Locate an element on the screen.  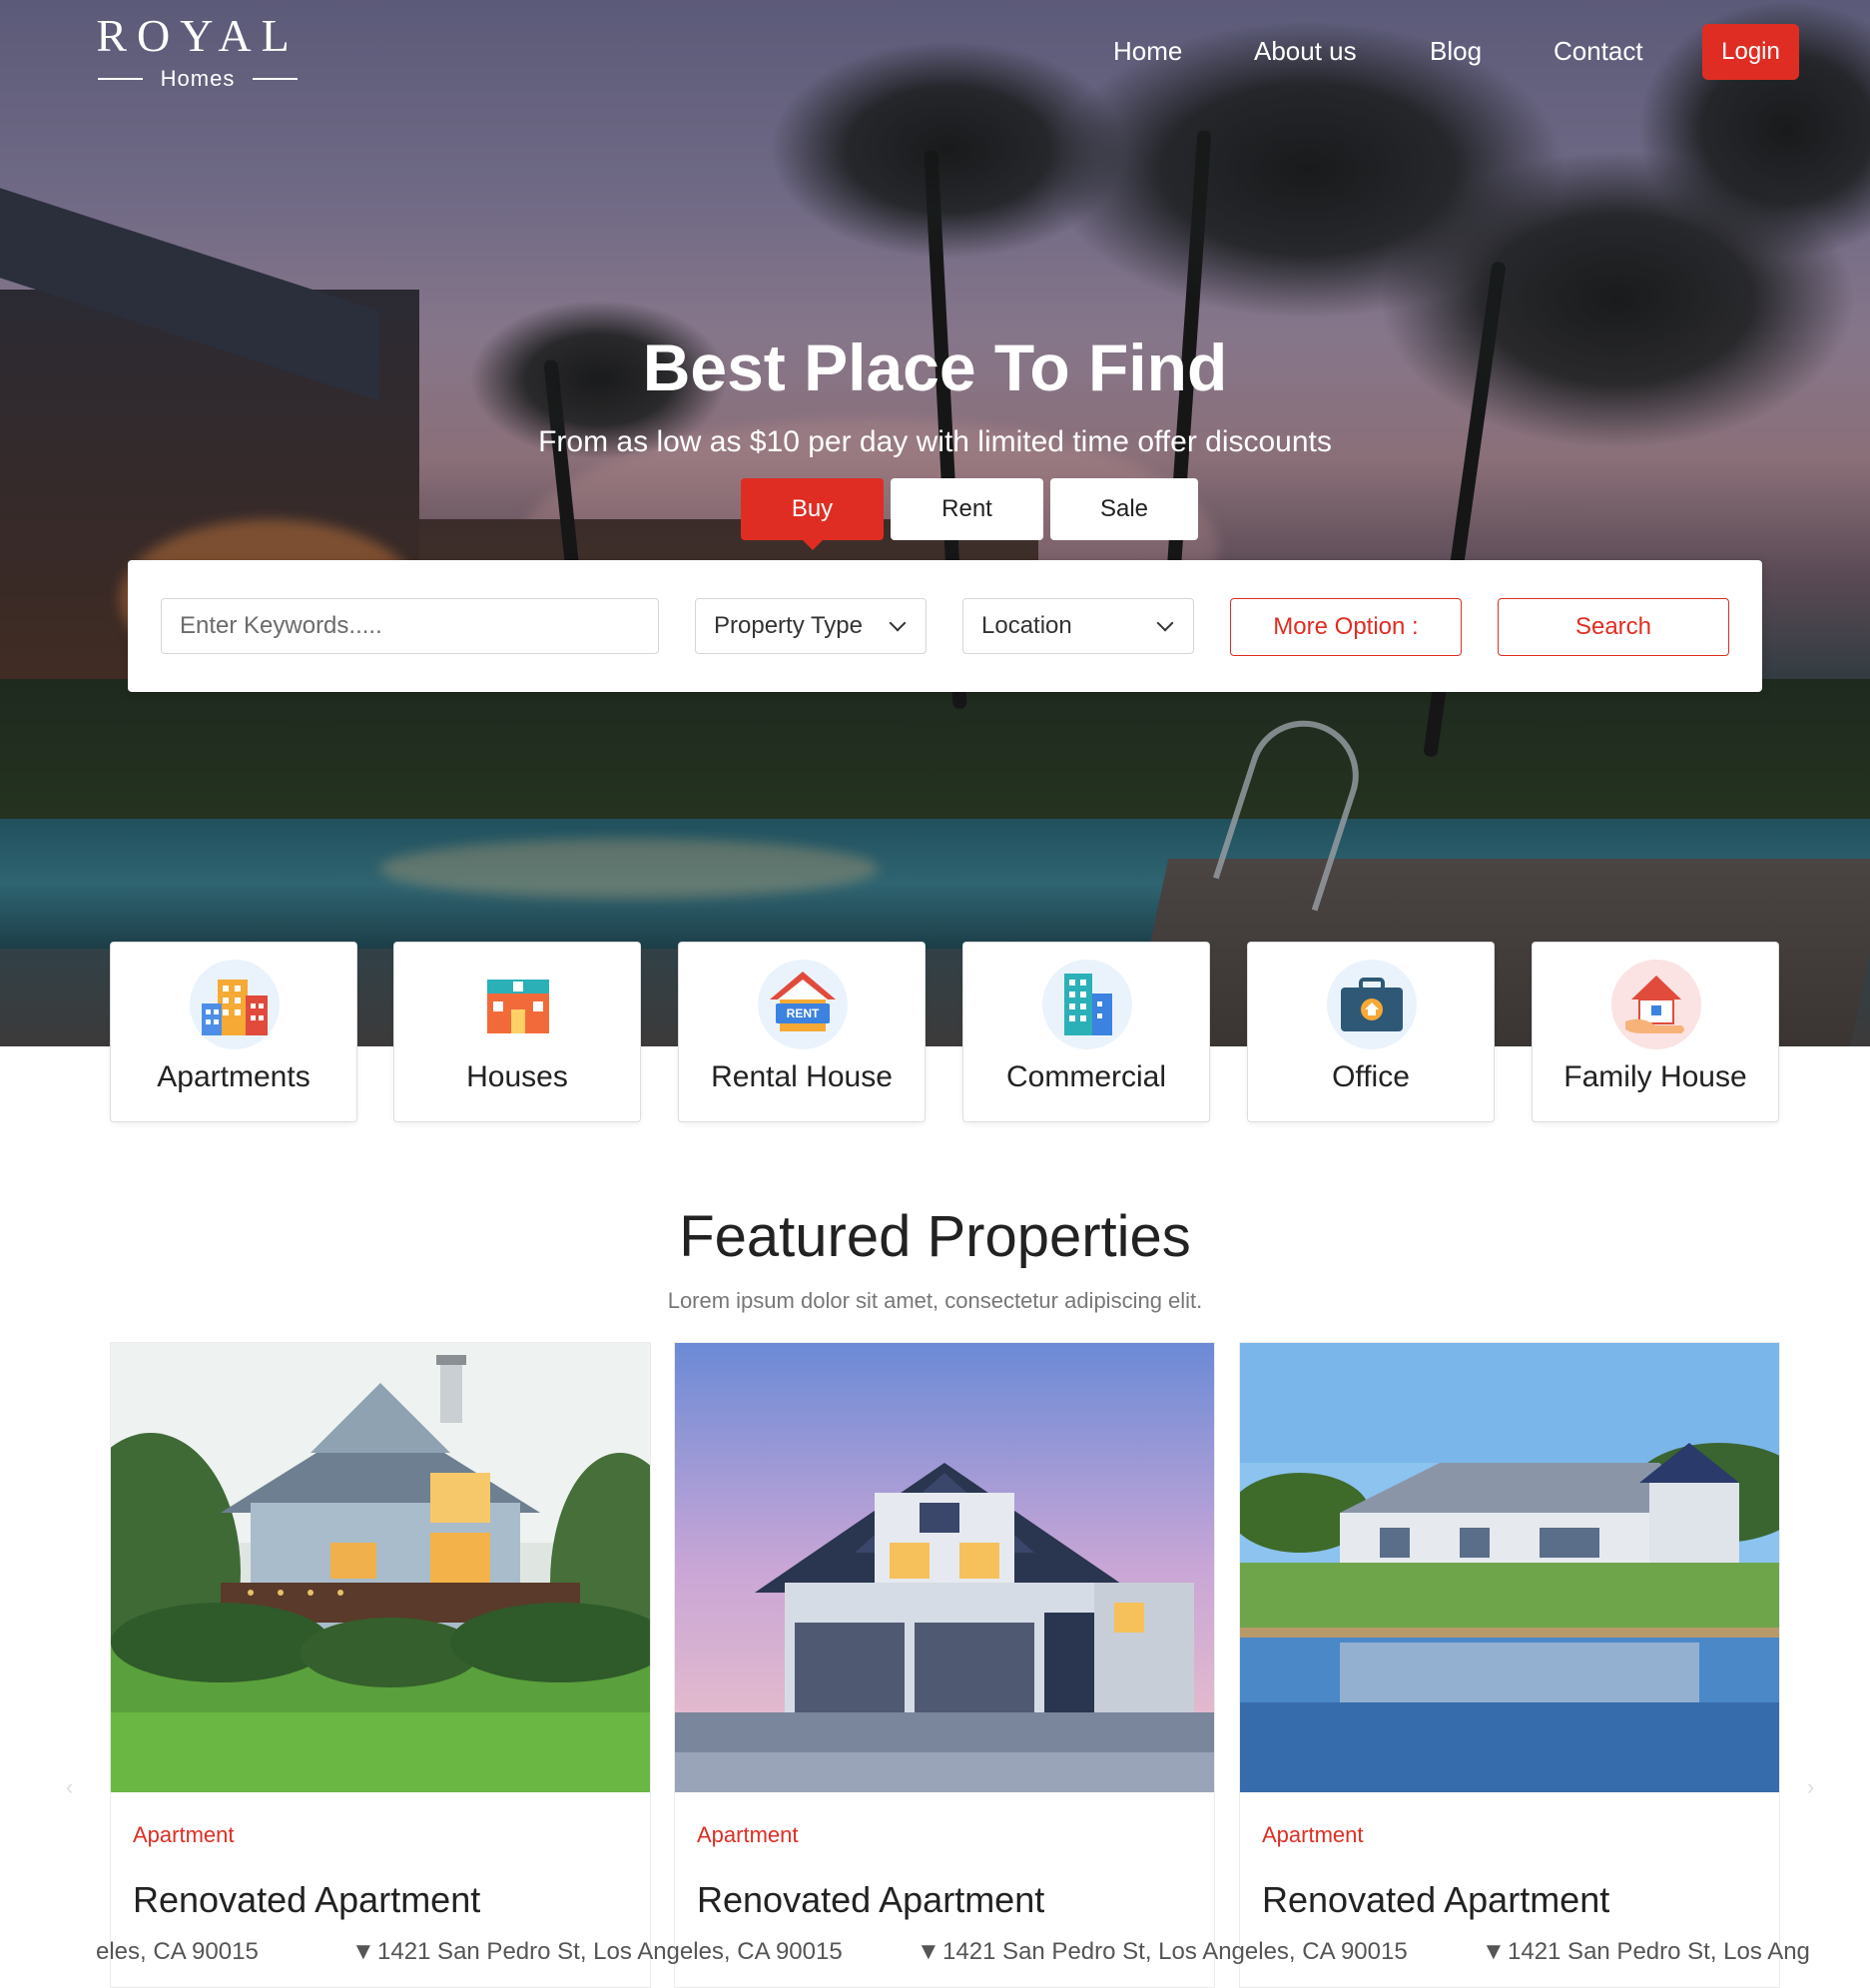
tab-rent: Rent is located at coordinates (967, 509).